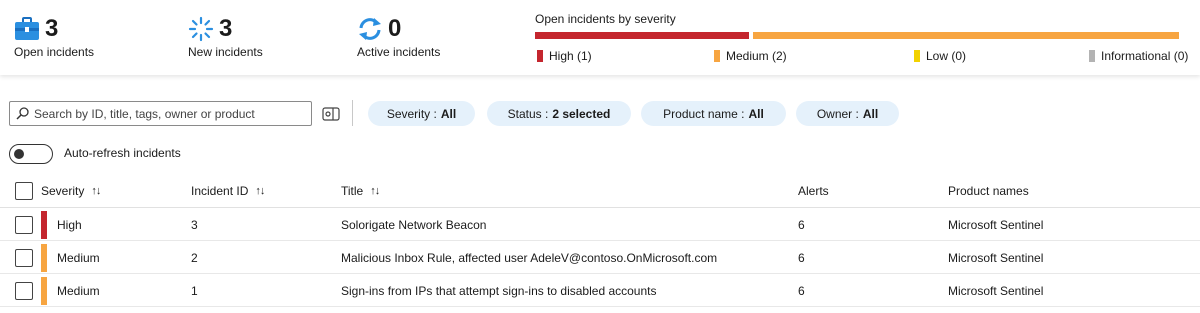  I want to click on column-header-title-label: Title, so click(352, 191).